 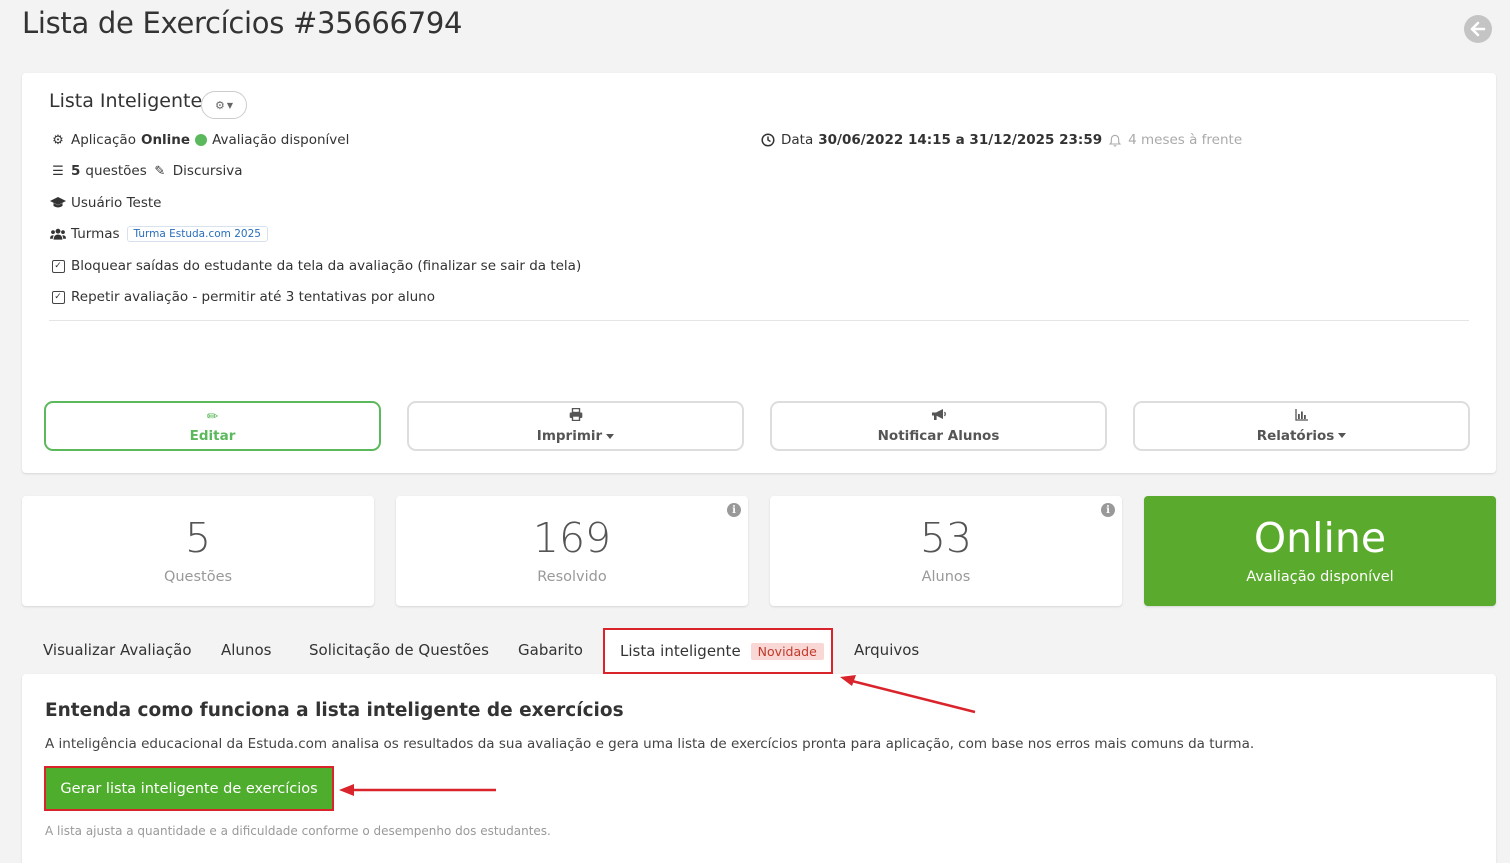 I want to click on print-button: Imprimir, so click(x=575, y=426).